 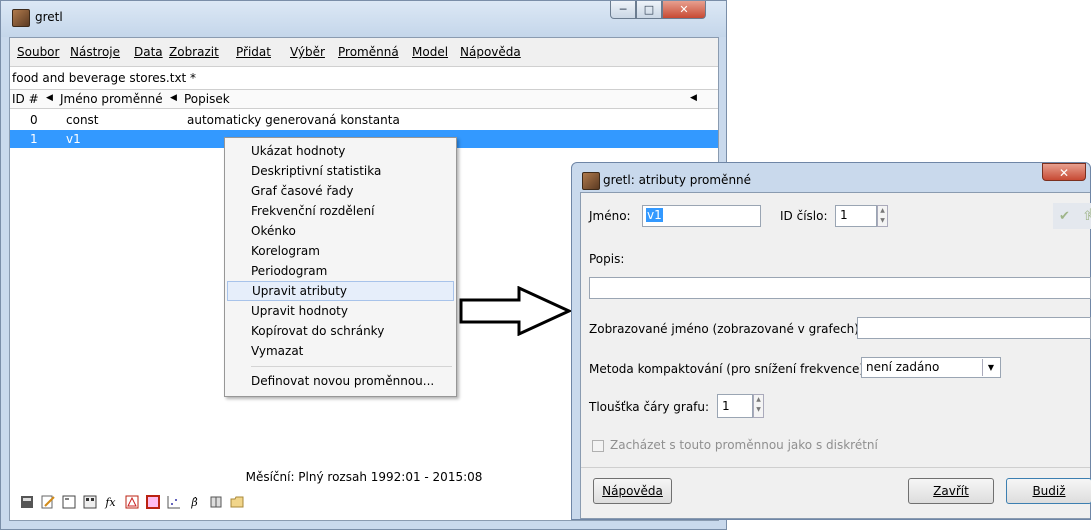 I want to click on id-label: ID číslo:, so click(x=804, y=216).